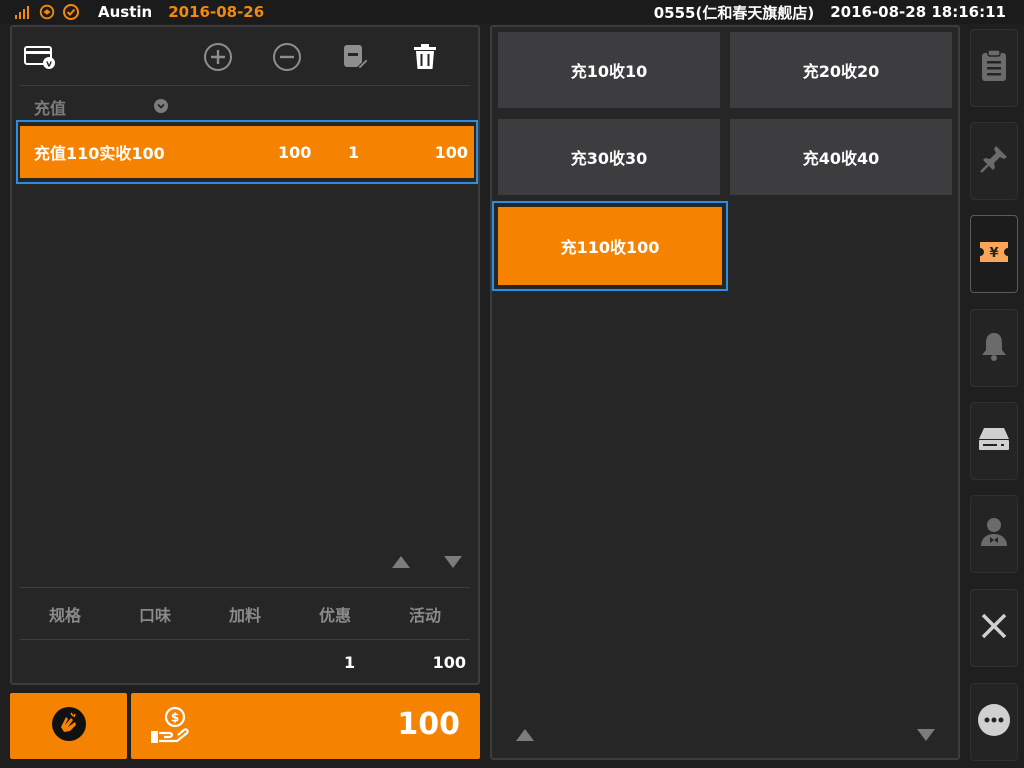 The width and height of the screenshot is (1024, 768). What do you see at coordinates (354, 152) in the screenshot?
I see `order-line-qty: 1` at bounding box center [354, 152].